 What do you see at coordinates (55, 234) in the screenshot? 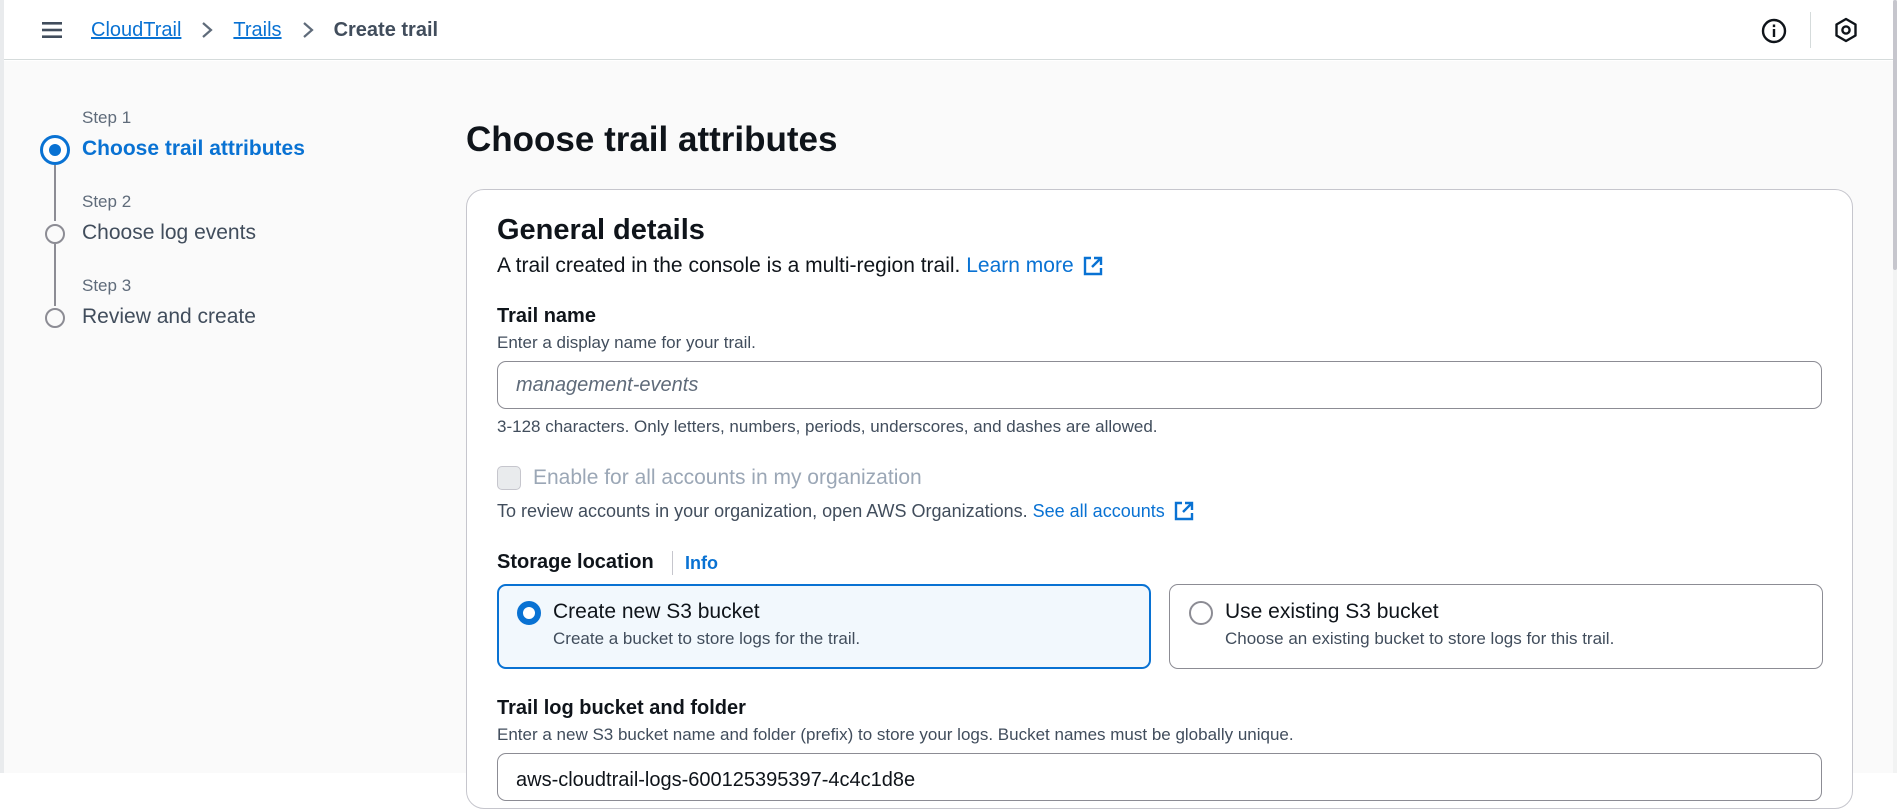
I see `step-2-indicator` at bounding box center [55, 234].